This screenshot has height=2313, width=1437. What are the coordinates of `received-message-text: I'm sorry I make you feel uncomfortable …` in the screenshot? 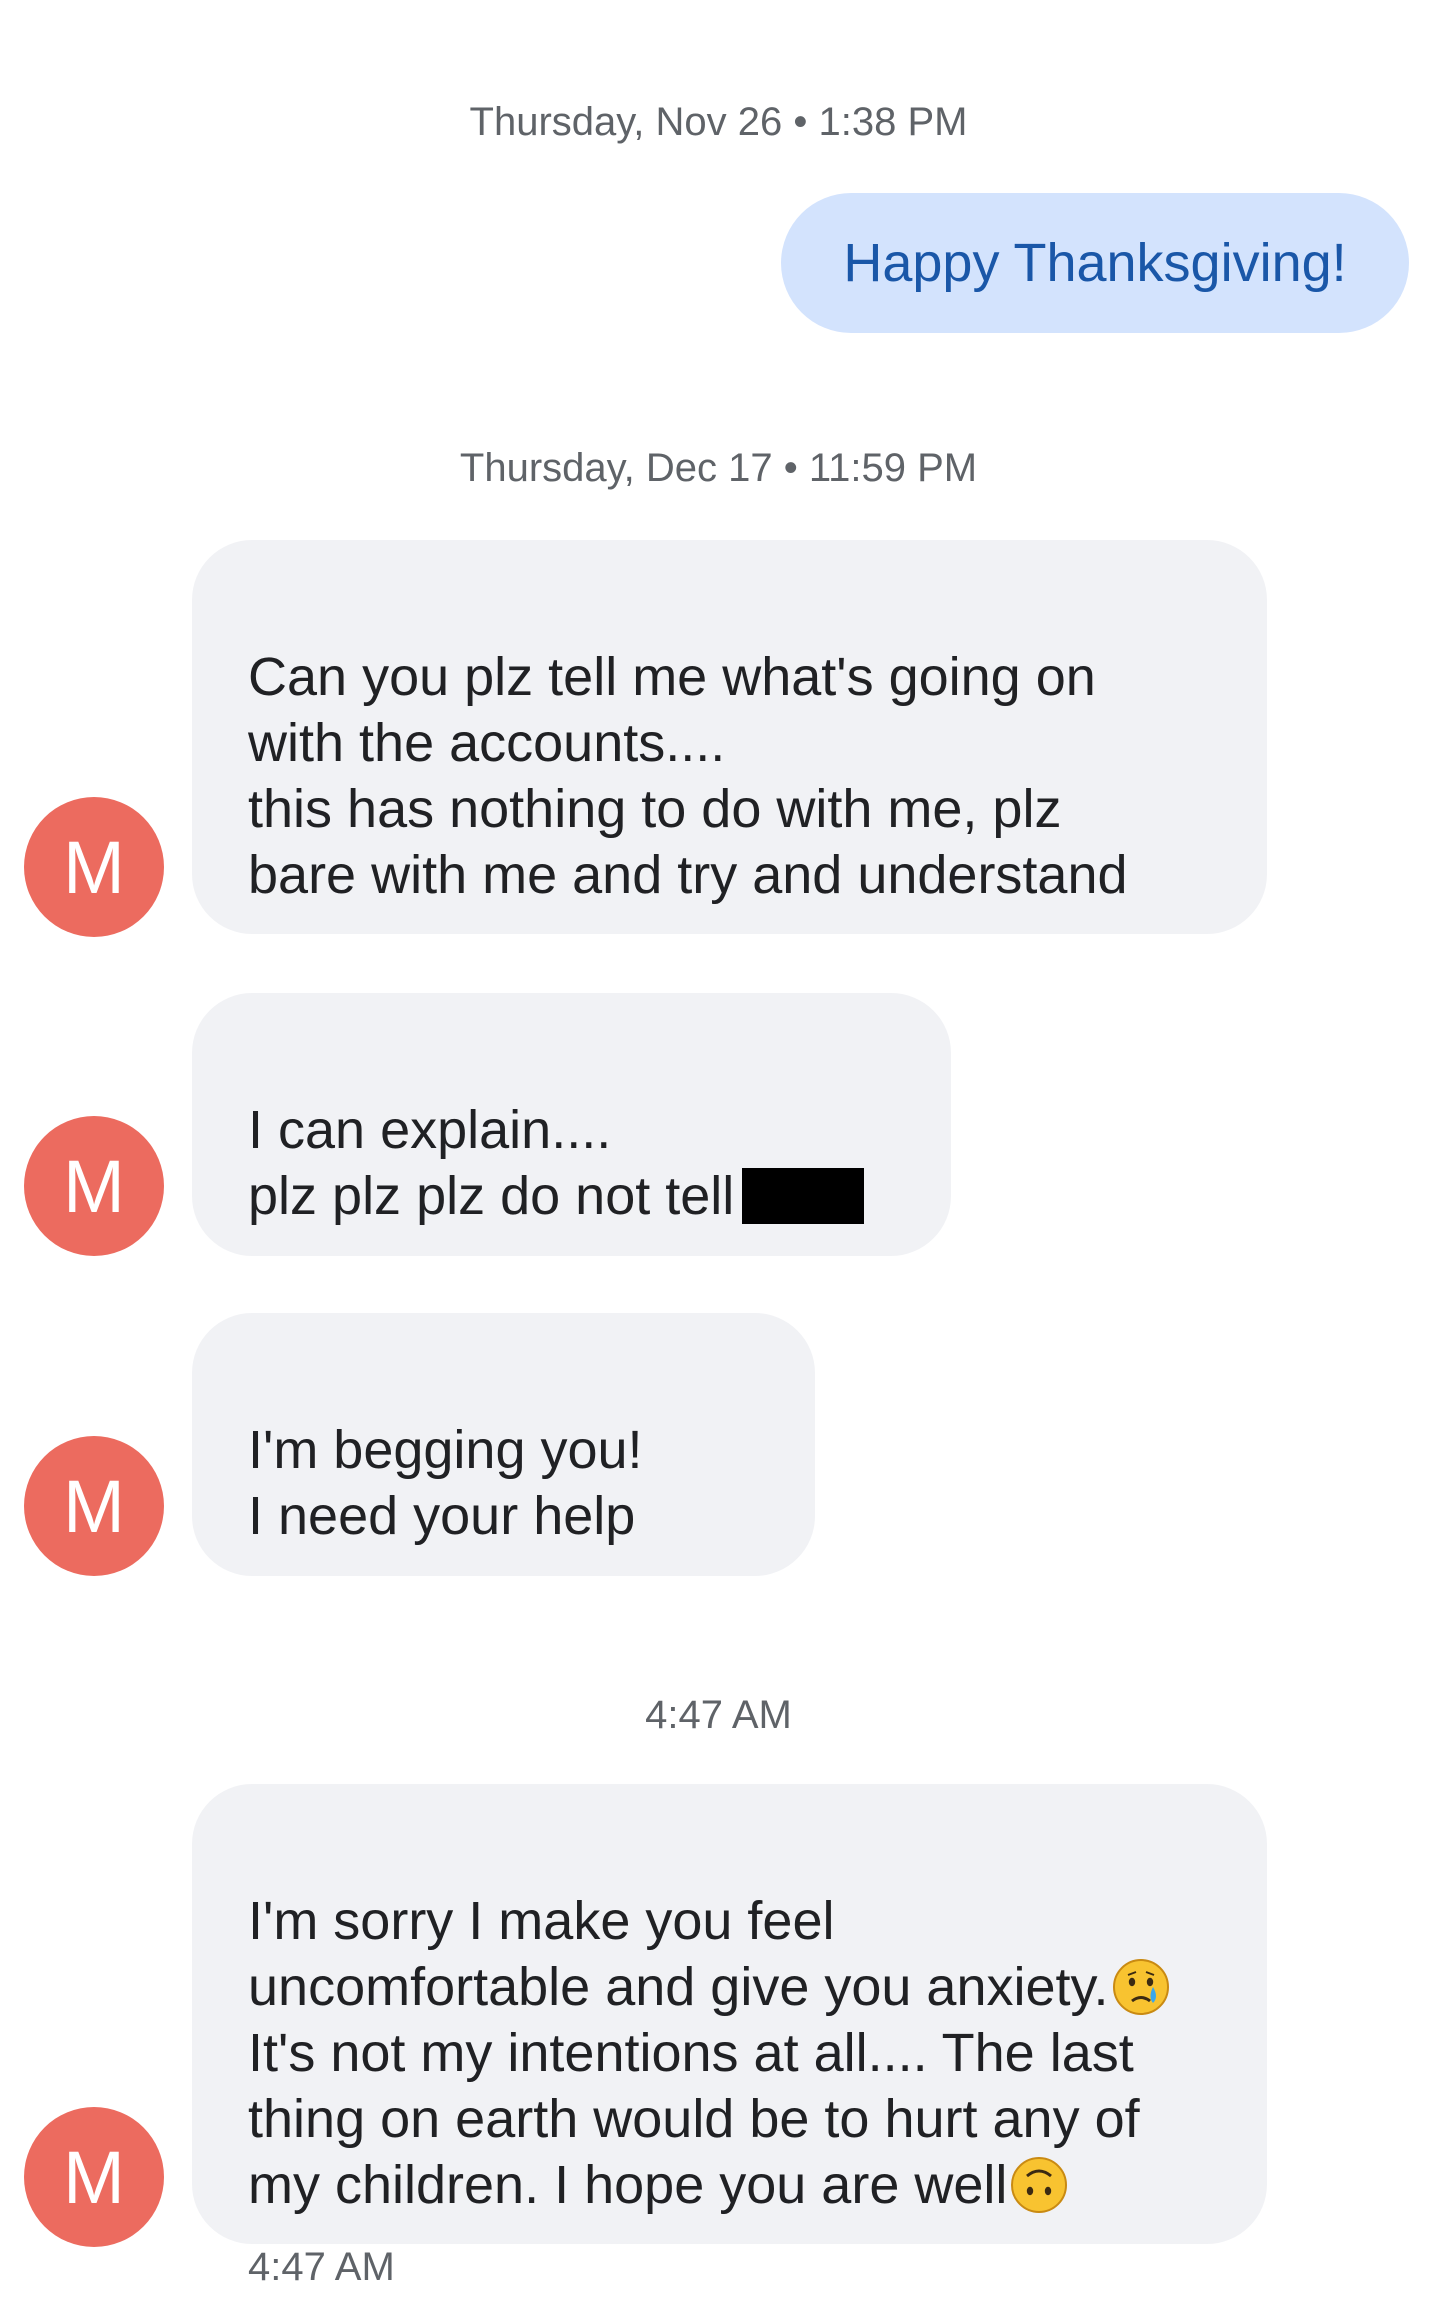 It's located at (678, 1954).